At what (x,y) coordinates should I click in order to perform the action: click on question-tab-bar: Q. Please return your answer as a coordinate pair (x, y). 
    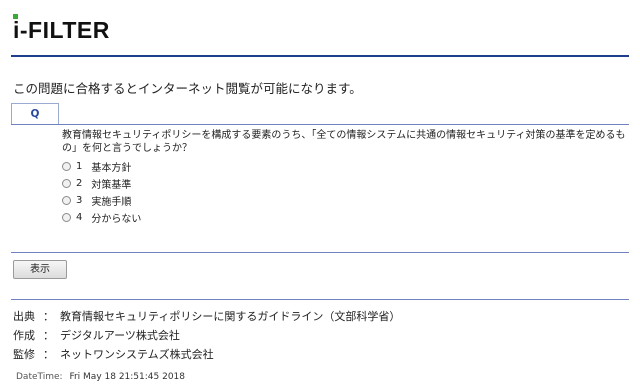
    Looking at the image, I should click on (320, 114).